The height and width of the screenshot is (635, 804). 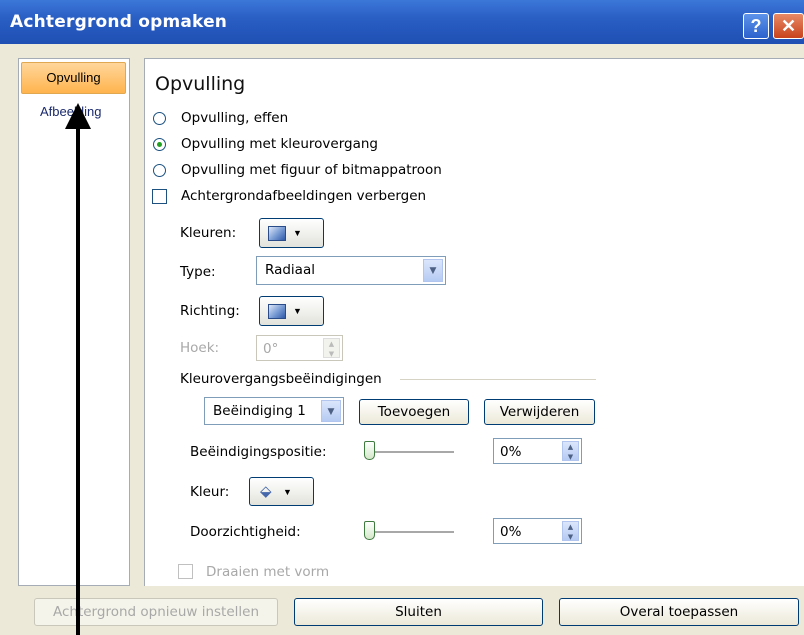 What do you see at coordinates (210, 492) in the screenshot?
I see `color-label: Kleur:` at bounding box center [210, 492].